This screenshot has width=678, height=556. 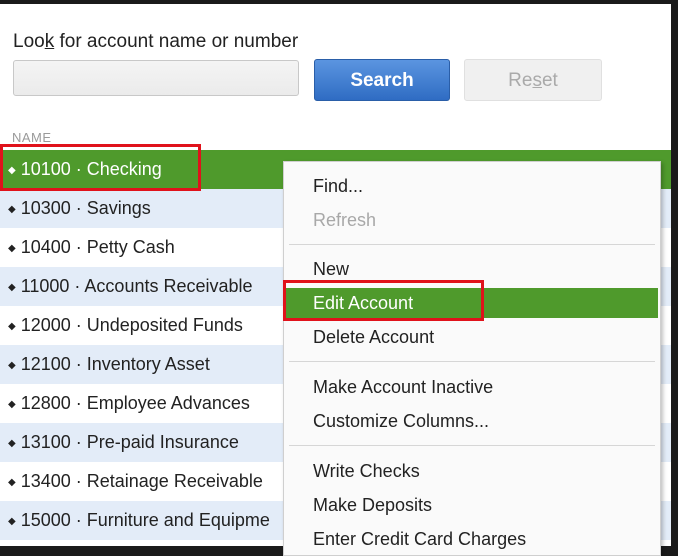 I want to click on menu-item-write-checks: Write Checks, so click(x=471, y=471).